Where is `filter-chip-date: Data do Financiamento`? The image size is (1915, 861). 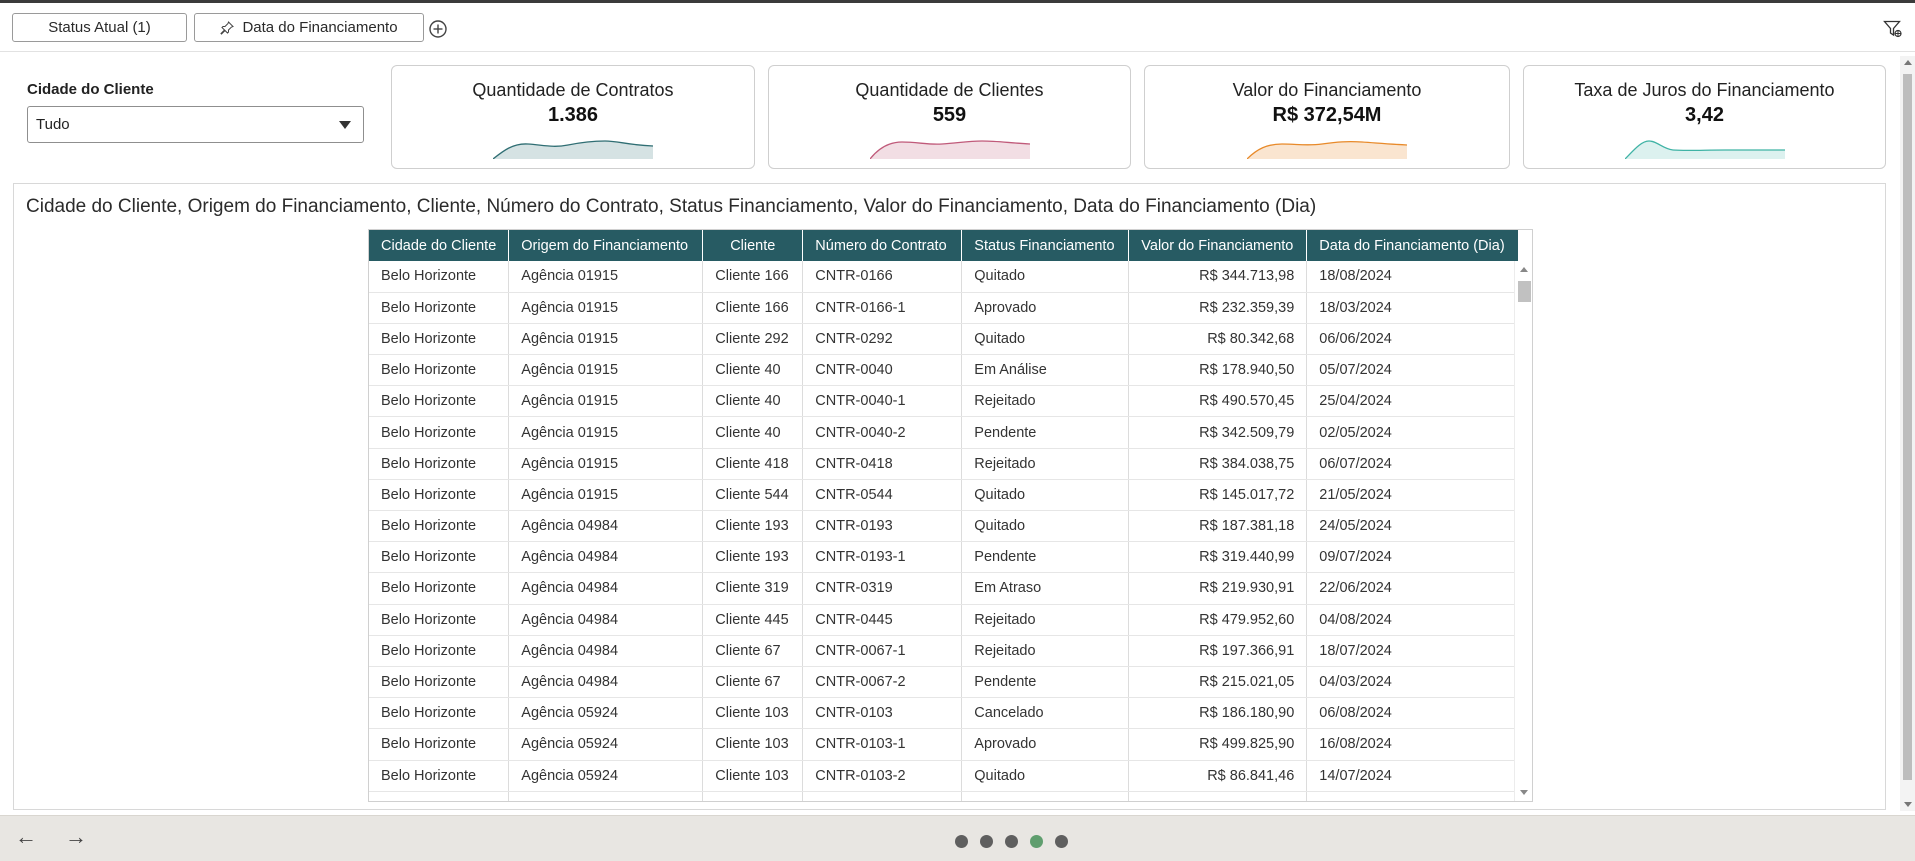 filter-chip-date: Data do Financiamento is located at coordinates (309, 27).